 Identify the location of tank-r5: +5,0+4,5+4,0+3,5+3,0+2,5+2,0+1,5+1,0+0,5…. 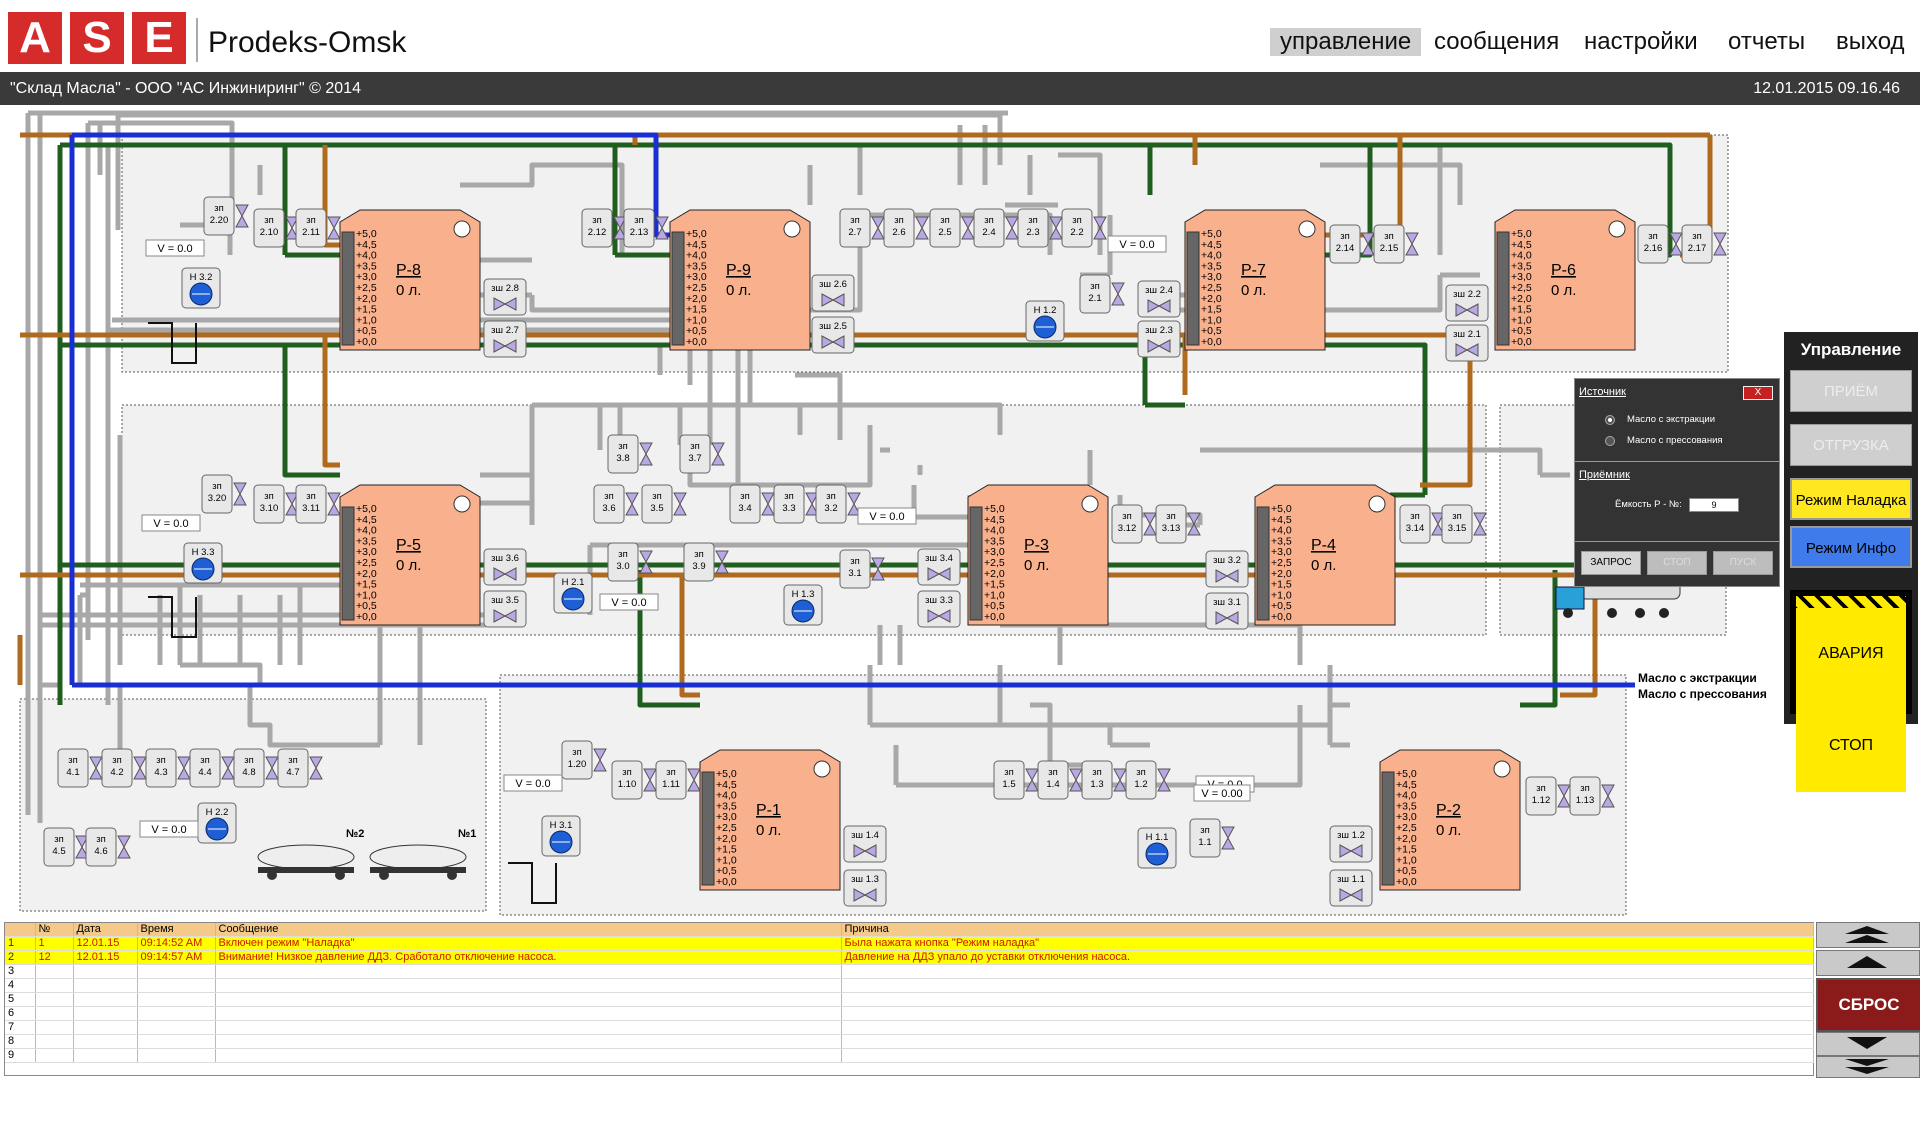
(410, 555).